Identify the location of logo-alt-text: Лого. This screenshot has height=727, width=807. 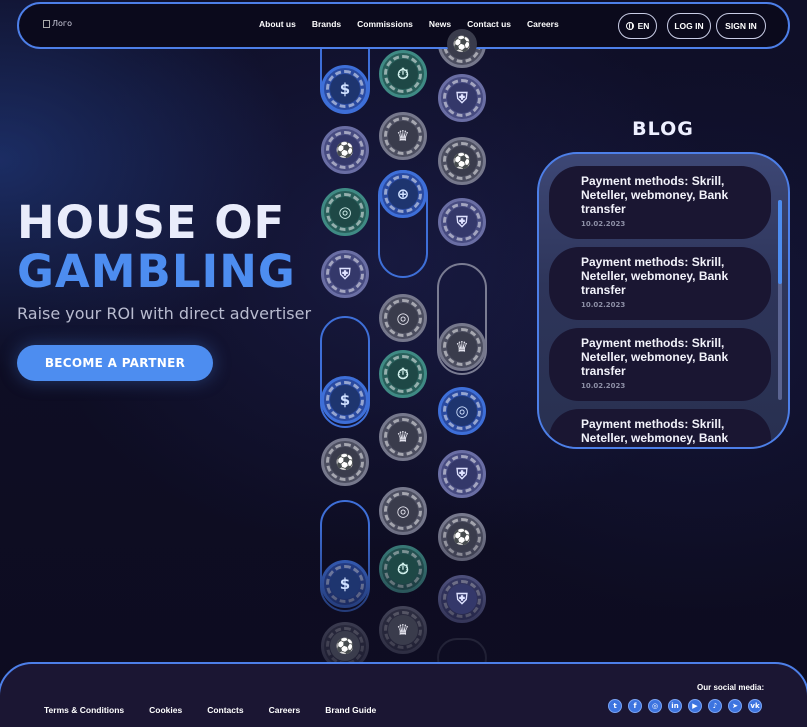
(62, 23).